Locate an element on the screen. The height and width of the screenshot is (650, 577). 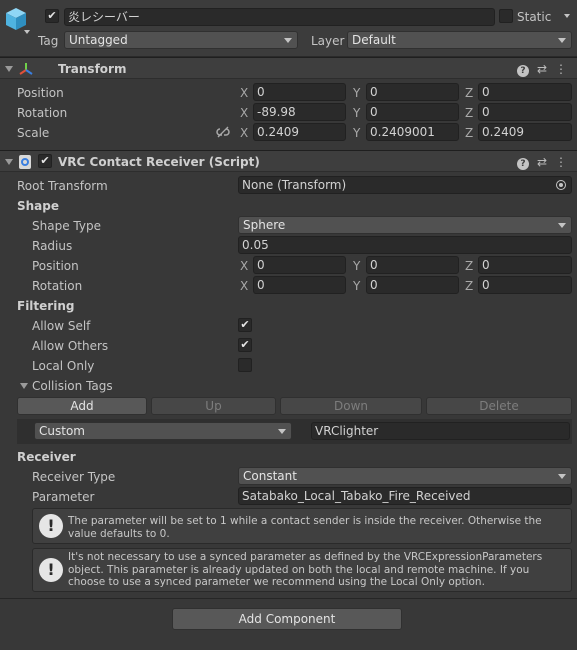
shape-position-x-field: 0 is located at coordinates (299, 265).